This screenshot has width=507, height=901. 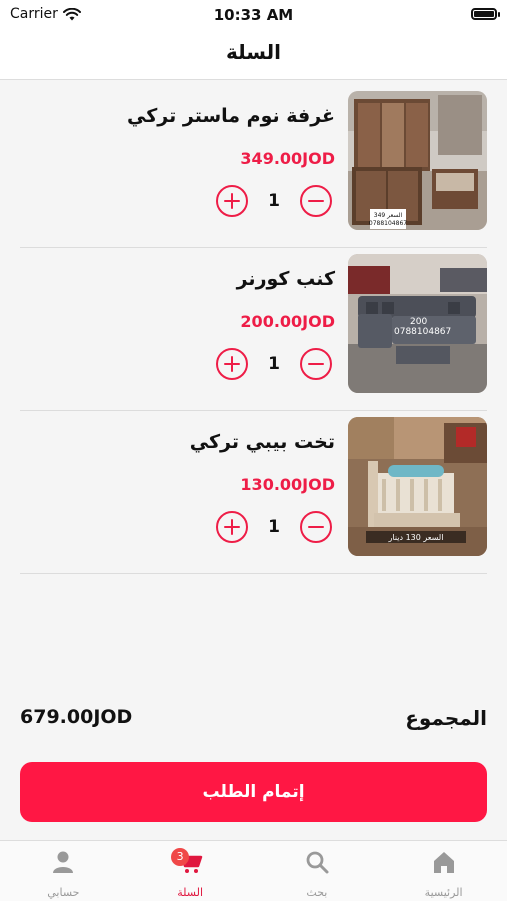 What do you see at coordinates (190, 871) in the screenshot?
I see `tab-cart: 3 السلة` at bounding box center [190, 871].